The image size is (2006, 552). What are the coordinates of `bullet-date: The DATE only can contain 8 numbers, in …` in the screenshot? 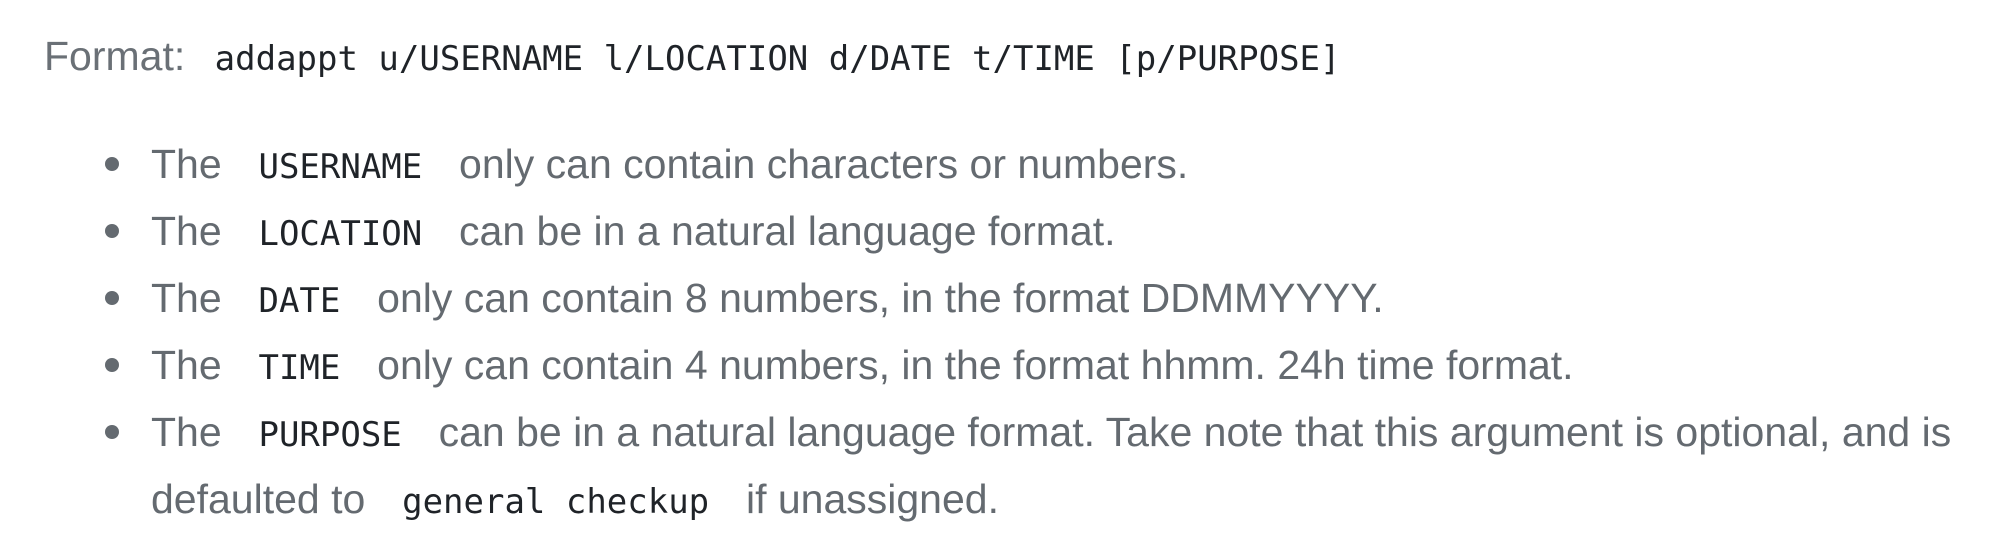 It's located at (1040, 299).